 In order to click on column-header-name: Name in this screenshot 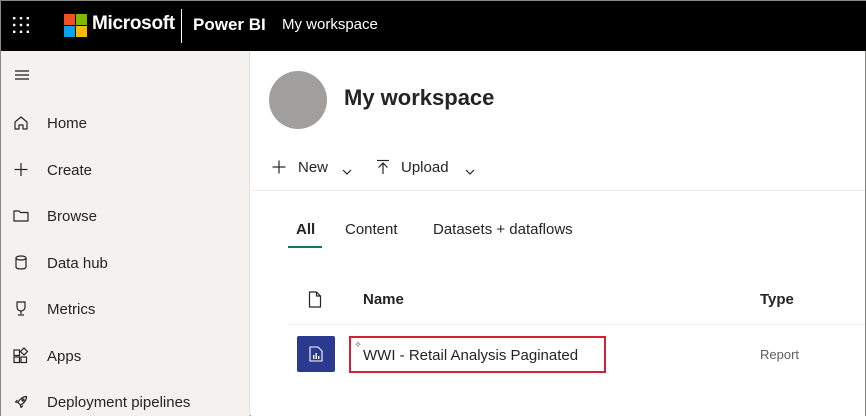, I will do `click(383, 299)`.